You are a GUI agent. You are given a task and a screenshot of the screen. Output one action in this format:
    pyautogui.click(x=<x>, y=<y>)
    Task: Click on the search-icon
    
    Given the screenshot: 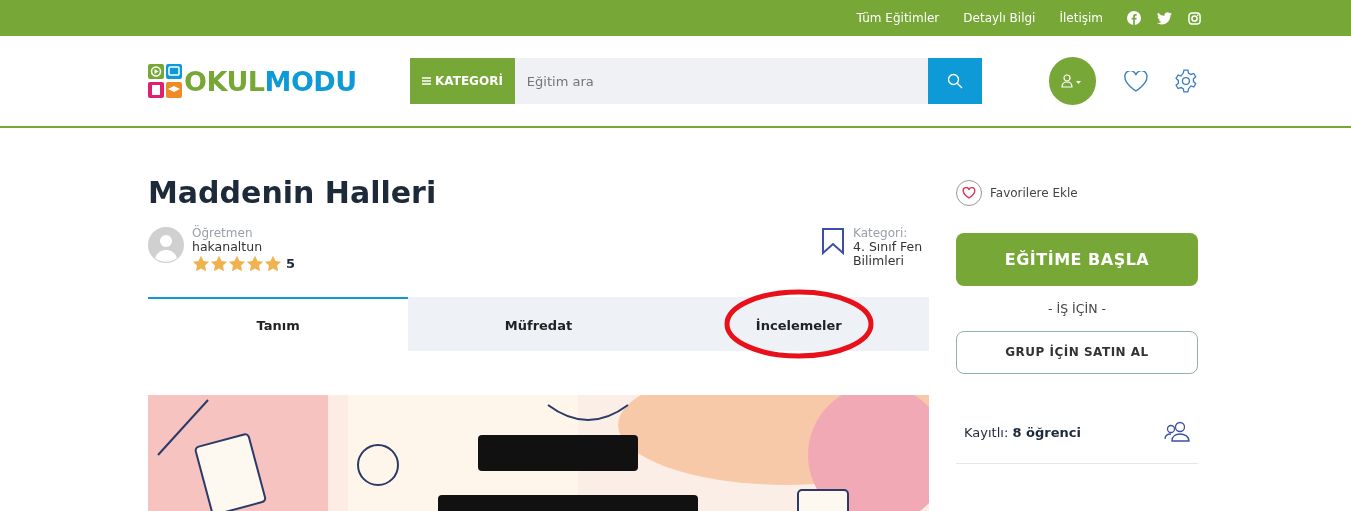 What is the action you would take?
    pyautogui.click(x=954, y=81)
    